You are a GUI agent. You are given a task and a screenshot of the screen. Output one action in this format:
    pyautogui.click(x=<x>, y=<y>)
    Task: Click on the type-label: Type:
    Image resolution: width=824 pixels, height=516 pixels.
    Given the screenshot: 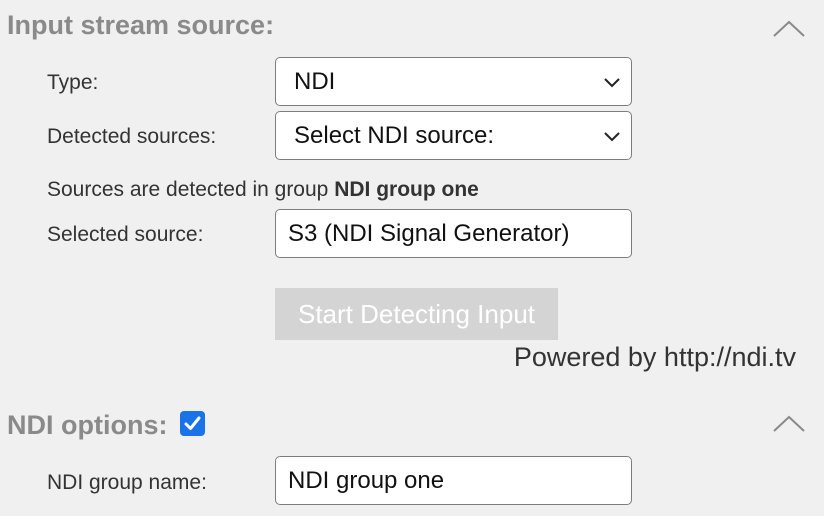 What is the action you would take?
    pyautogui.click(x=73, y=82)
    